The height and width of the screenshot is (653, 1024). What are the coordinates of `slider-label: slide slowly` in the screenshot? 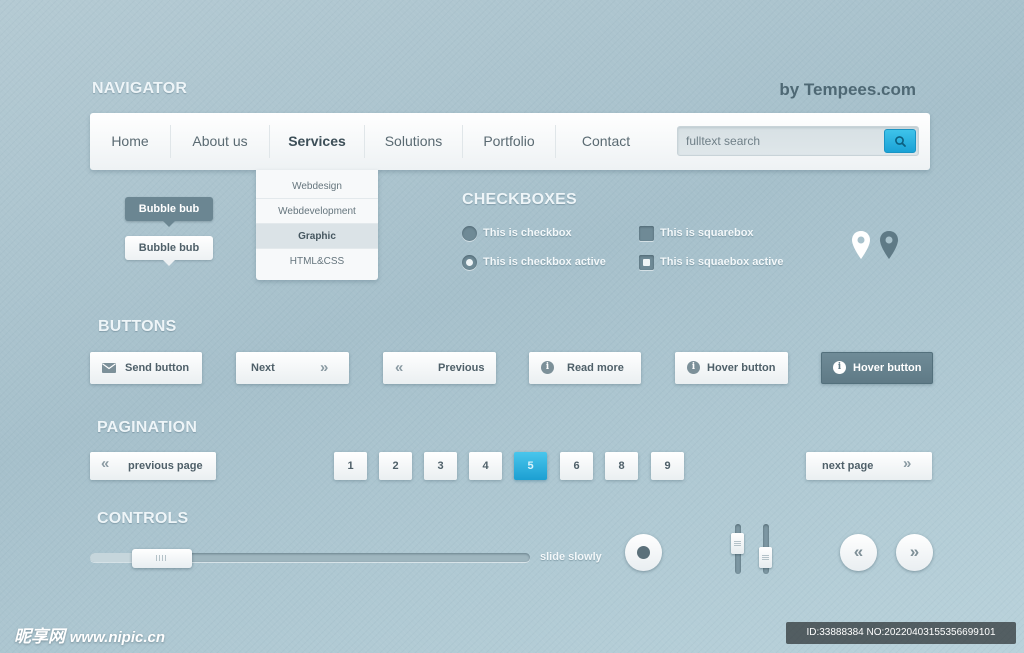 It's located at (571, 557).